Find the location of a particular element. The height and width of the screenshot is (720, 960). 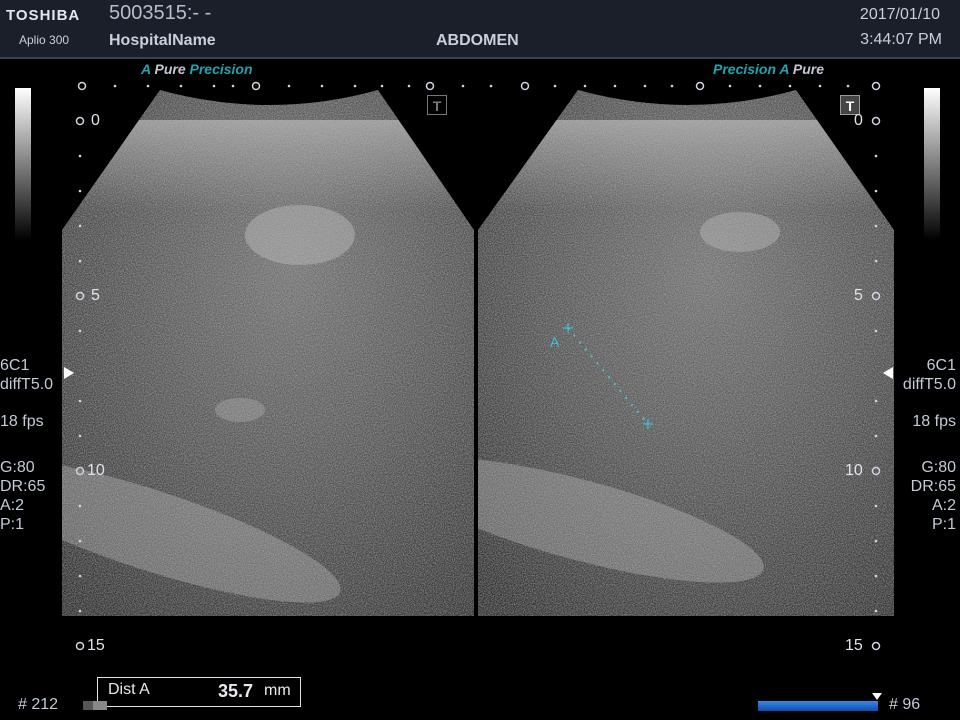

depth-label-right-15: 15 is located at coordinates (854, 645).